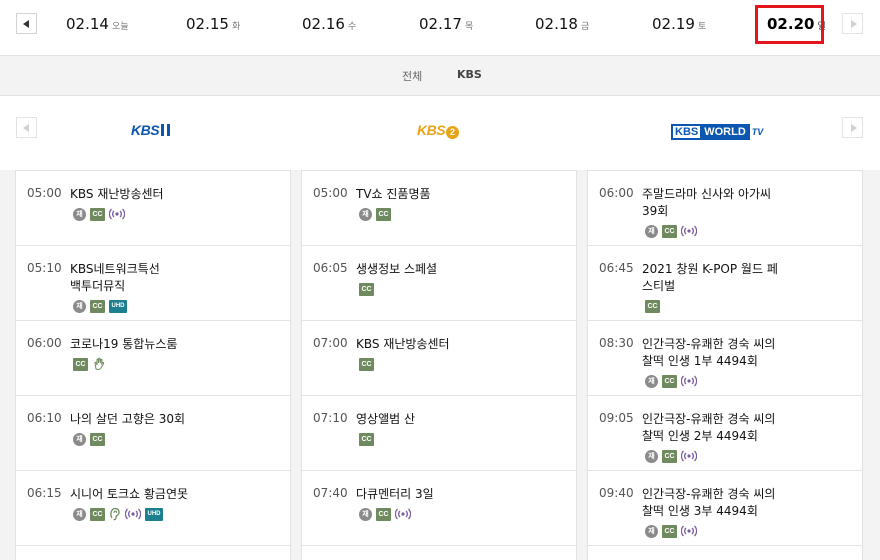 This screenshot has width=880, height=560. Describe the element at coordinates (439, 433) in the screenshot. I see `program-row: 07:10 영상앨범 산 CC` at that location.